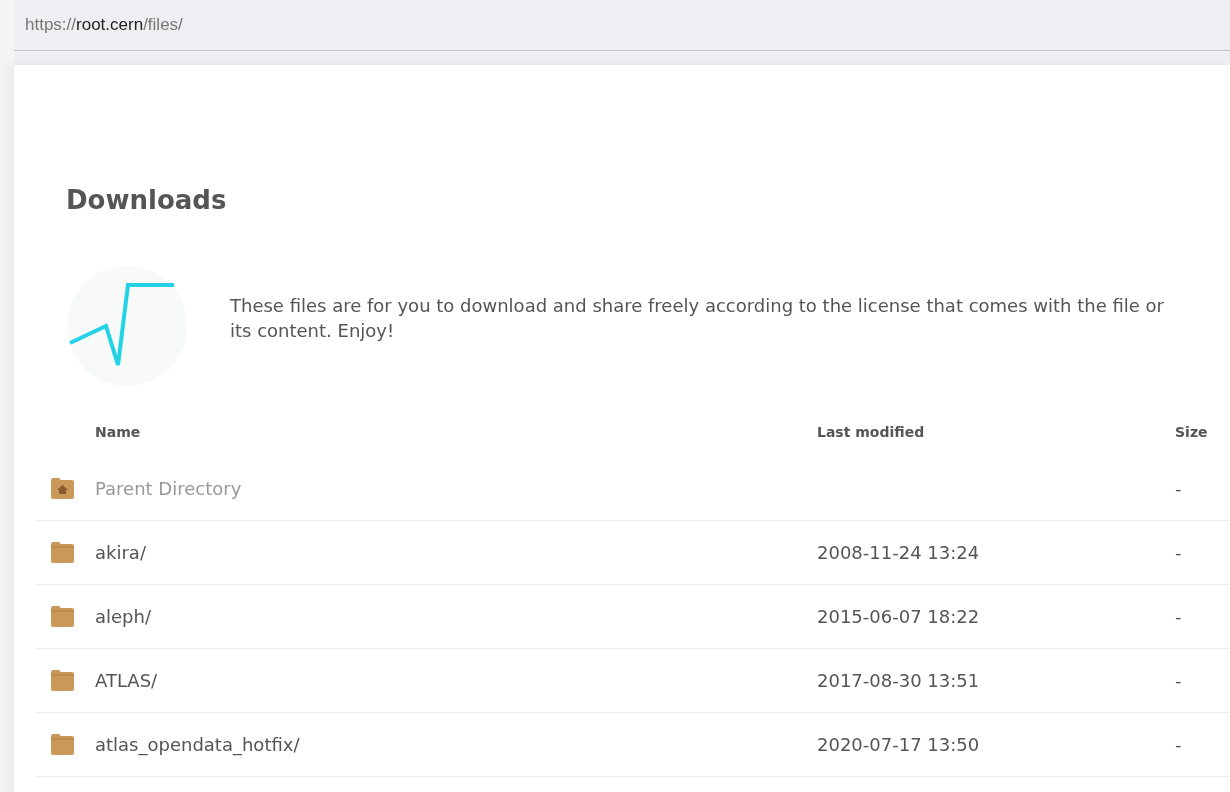  What do you see at coordinates (62, 488) in the screenshot?
I see `home-folder-icon` at bounding box center [62, 488].